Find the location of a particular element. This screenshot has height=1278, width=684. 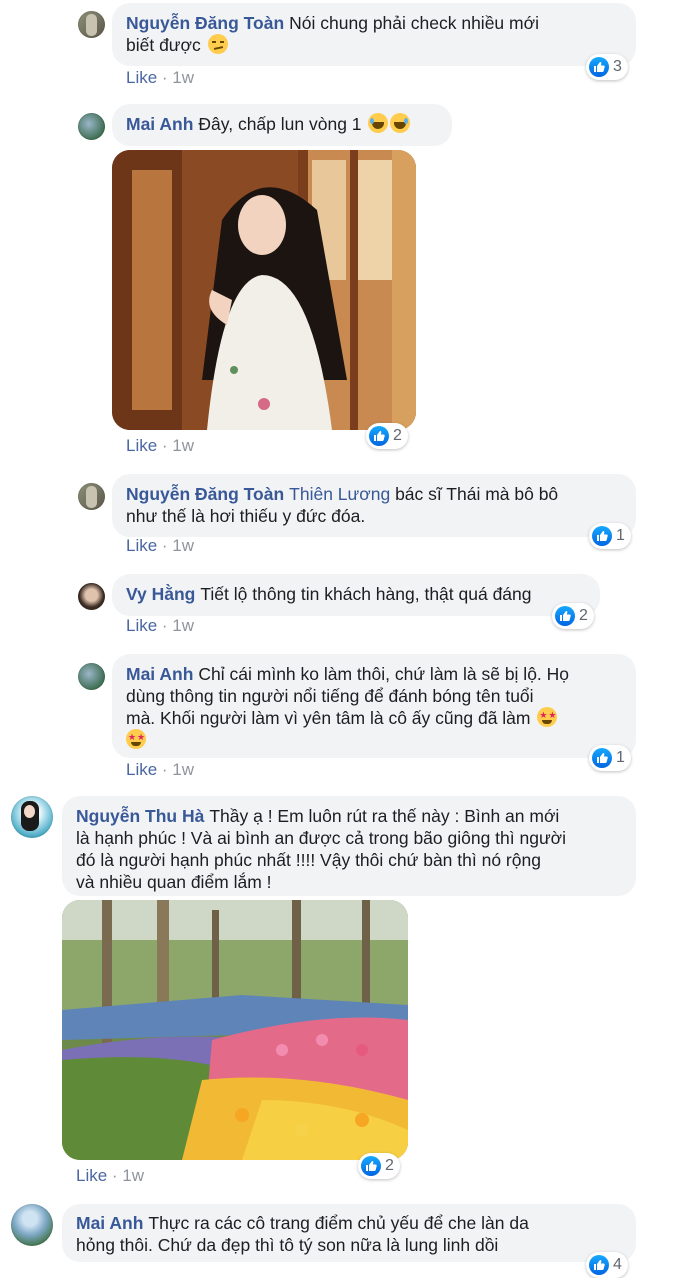

reaction-count: 3 is located at coordinates (607, 67).